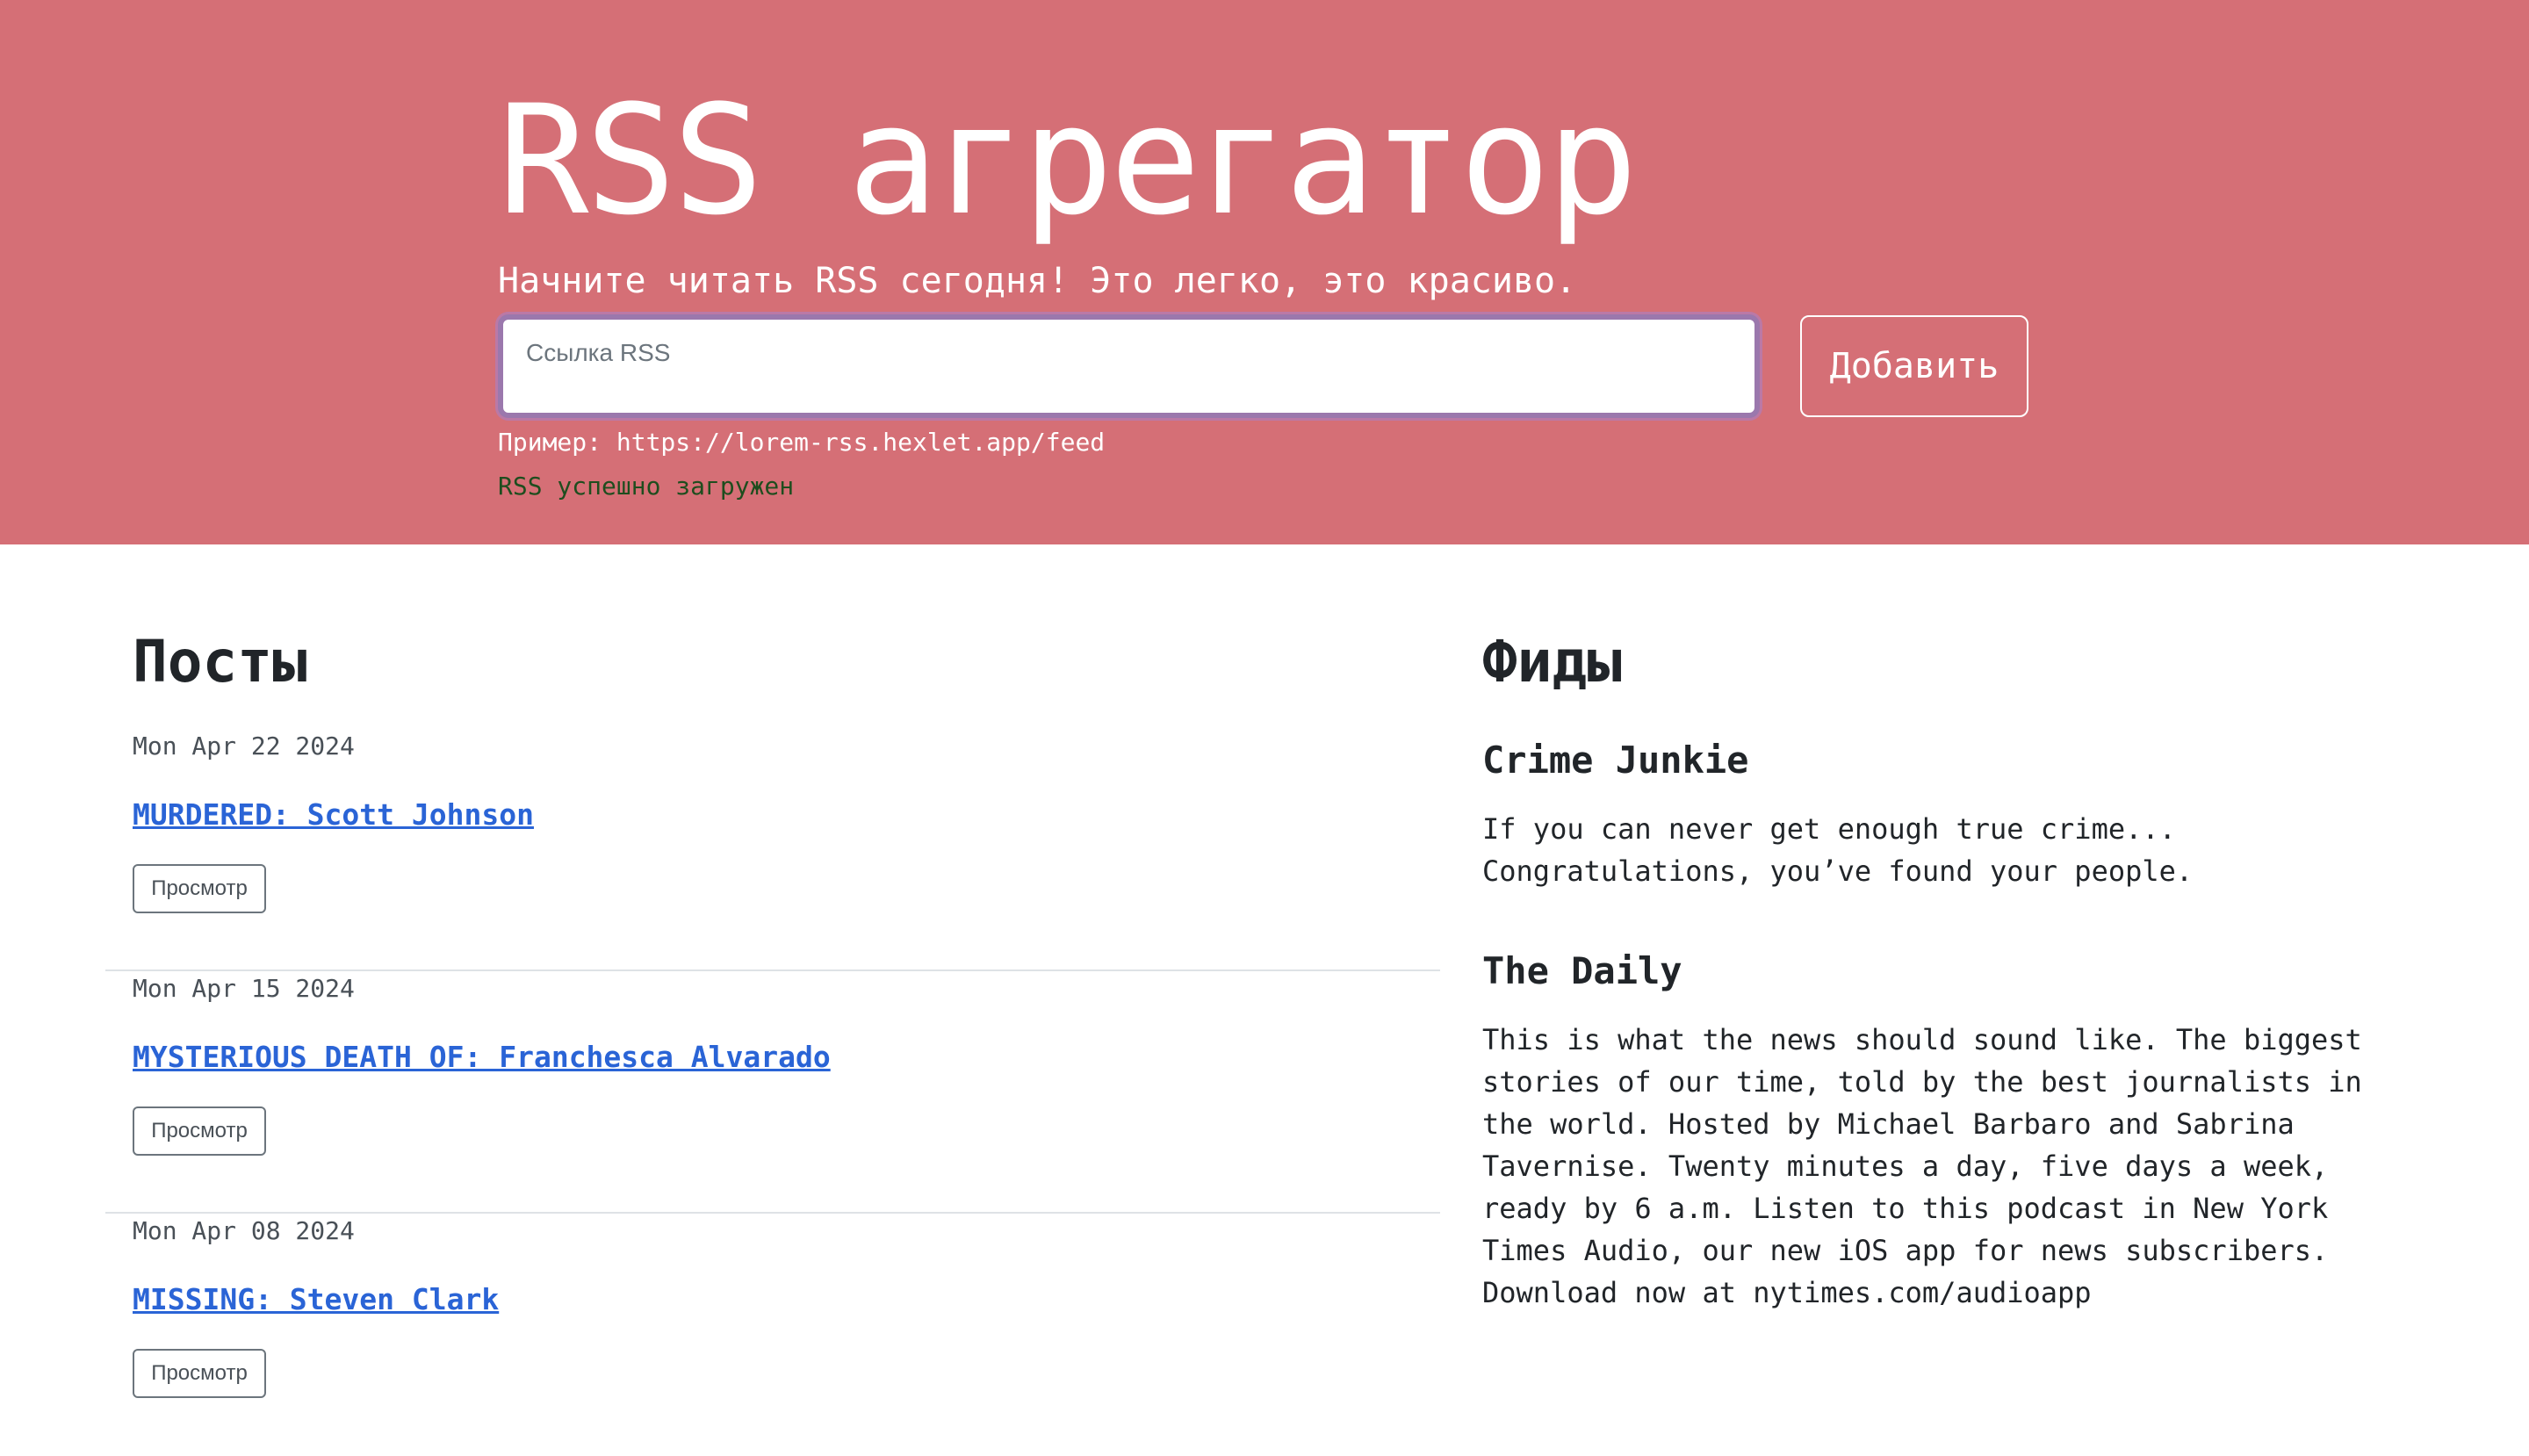 The width and height of the screenshot is (2529, 1456). Describe the element at coordinates (1068, 160) in the screenshot. I see `page-title: RSS агрегатор` at that location.